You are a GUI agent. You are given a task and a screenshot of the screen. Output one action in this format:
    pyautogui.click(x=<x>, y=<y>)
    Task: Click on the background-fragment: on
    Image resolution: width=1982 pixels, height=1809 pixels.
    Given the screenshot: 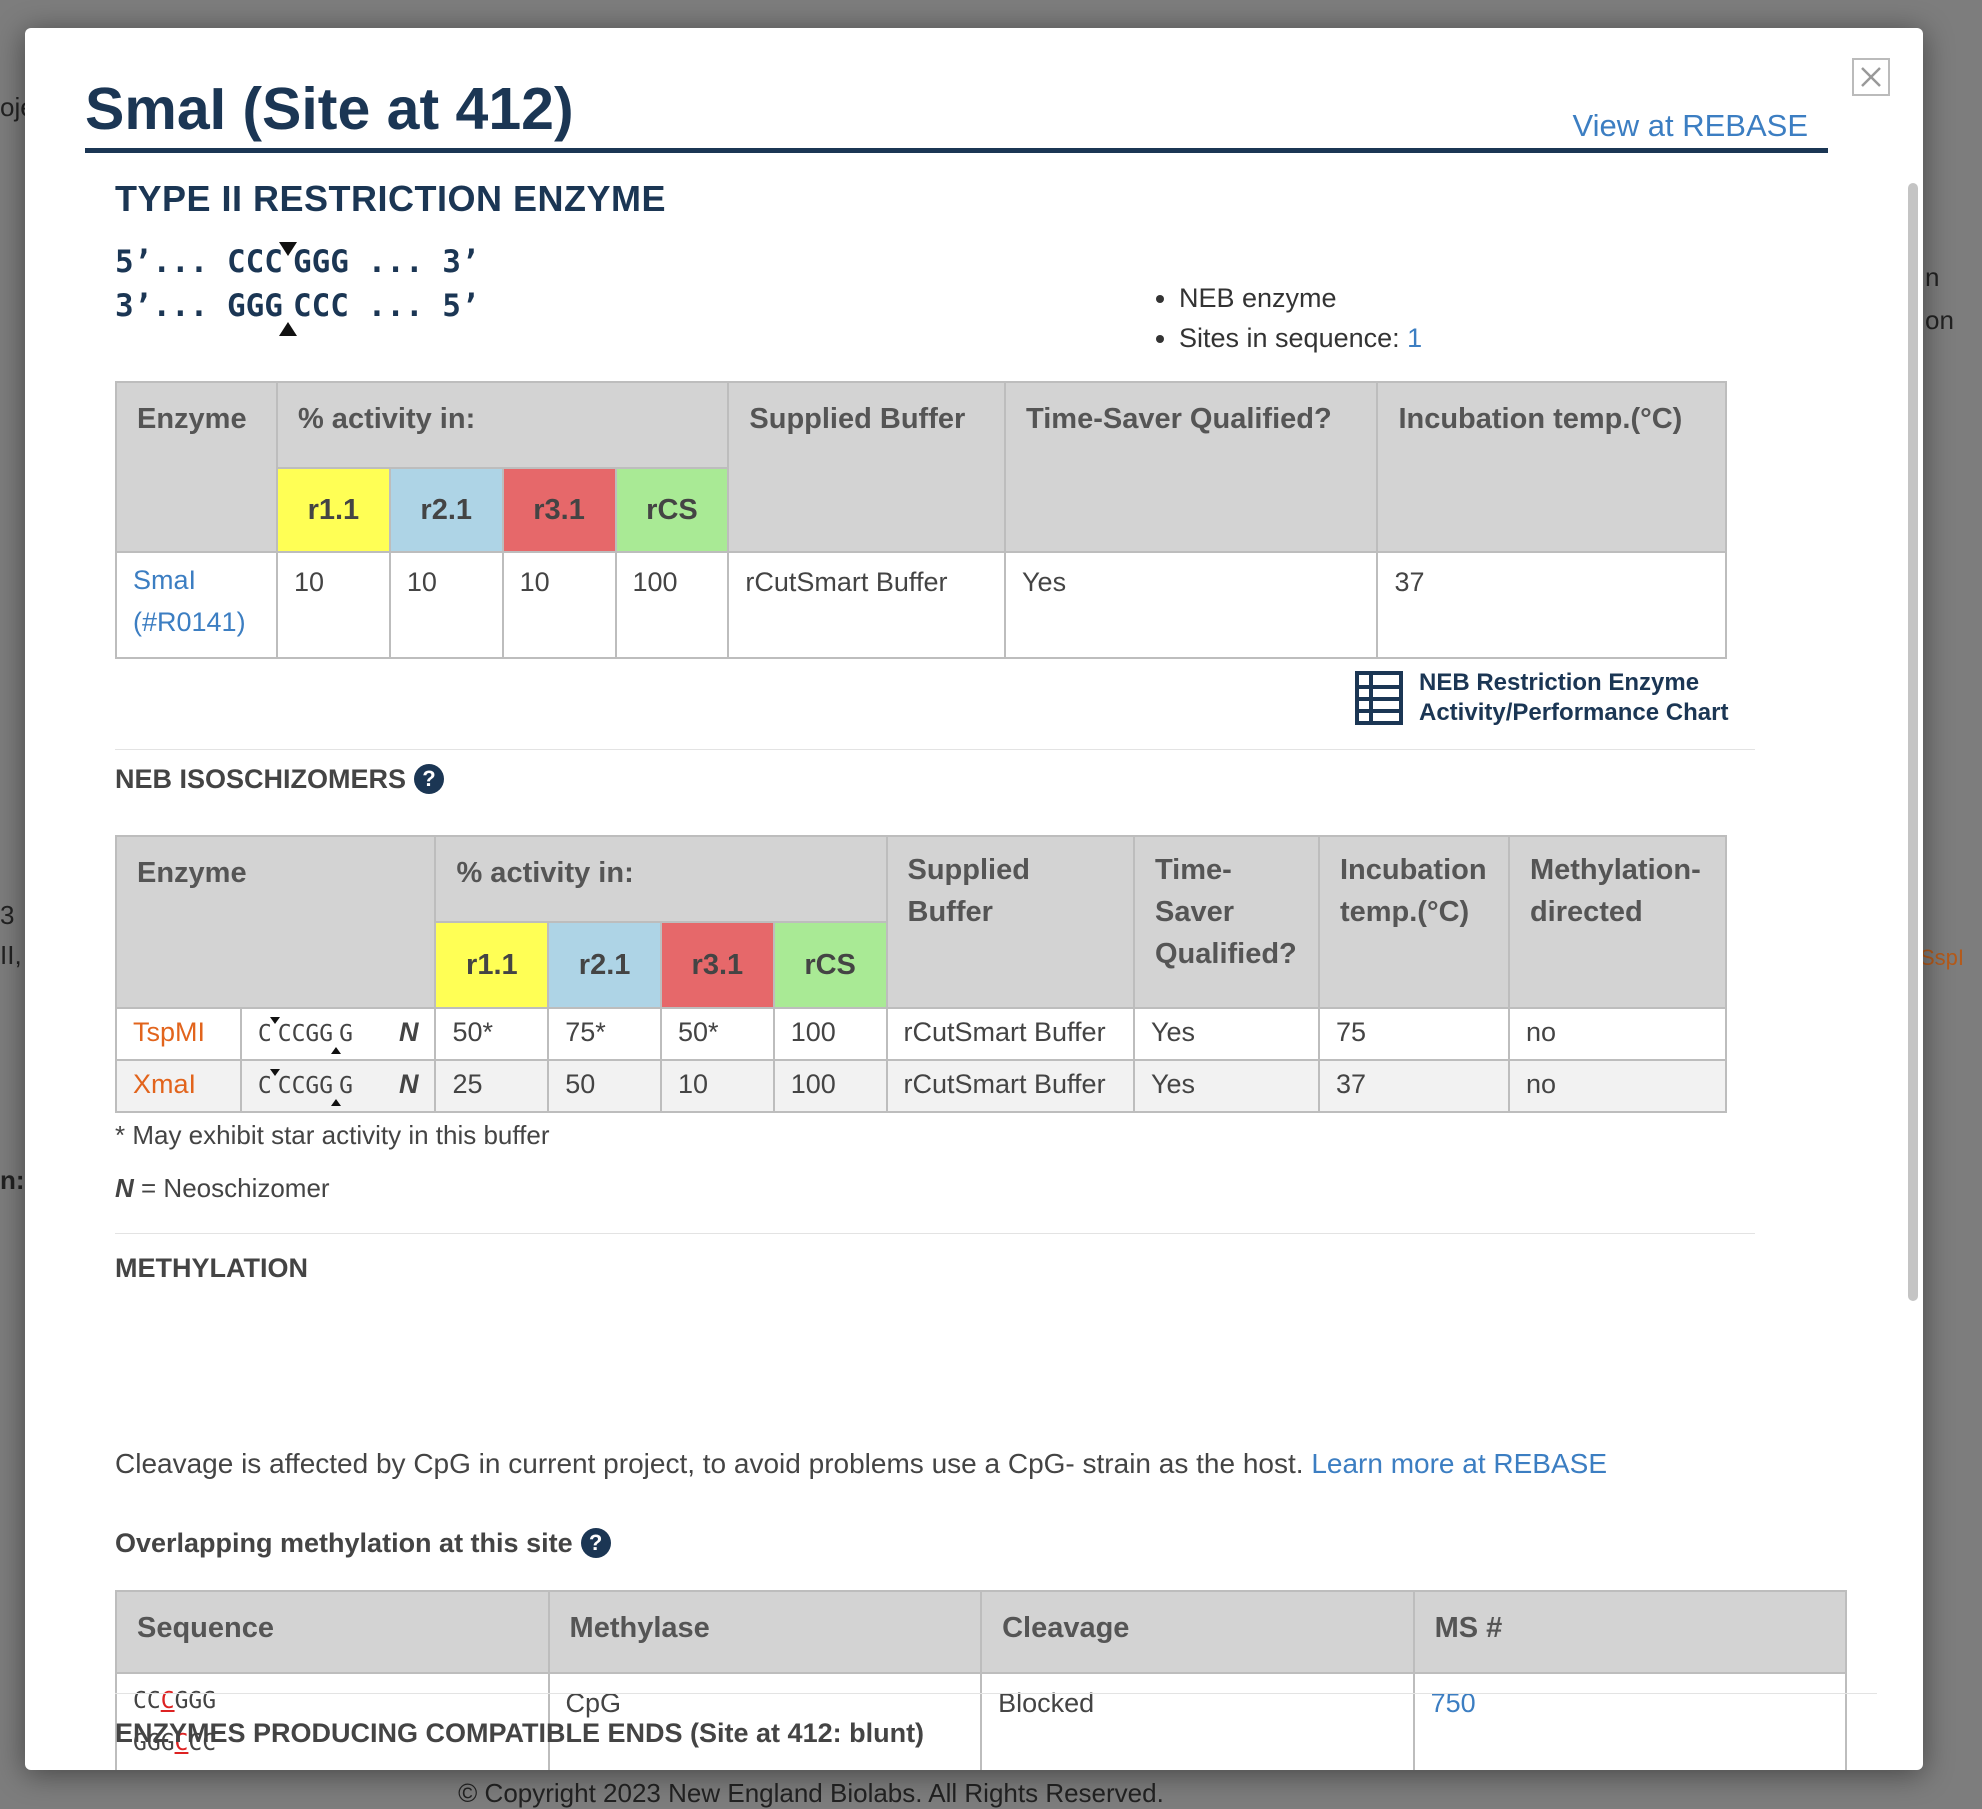 What is the action you would take?
    pyautogui.click(x=1939, y=320)
    